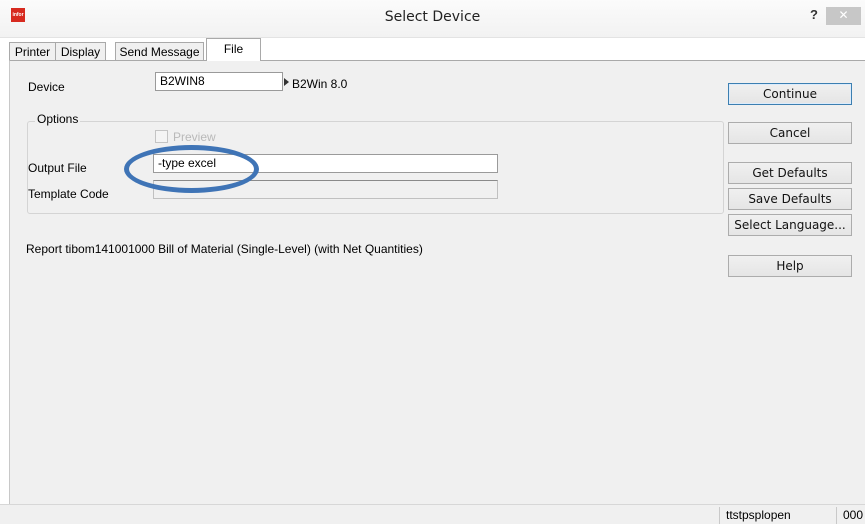  I want to click on help-icon: ?, so click(814, 16).